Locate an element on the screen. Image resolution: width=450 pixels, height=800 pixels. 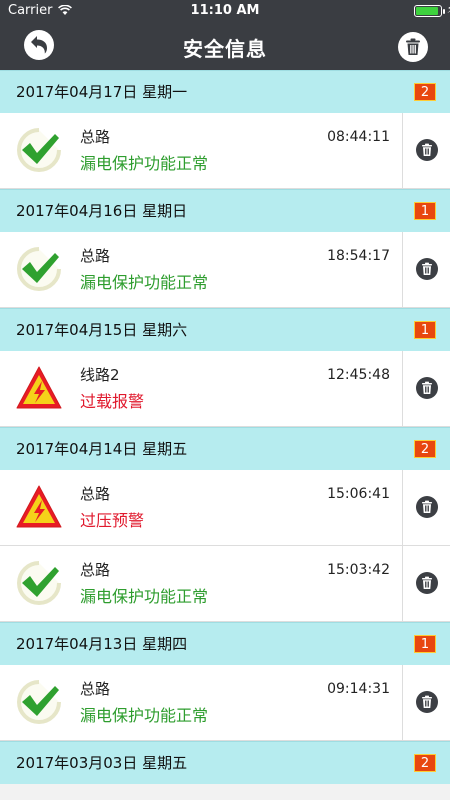
status-bar: Carrier 11:10 AM ⚡ is located at coordinates (225, 11).